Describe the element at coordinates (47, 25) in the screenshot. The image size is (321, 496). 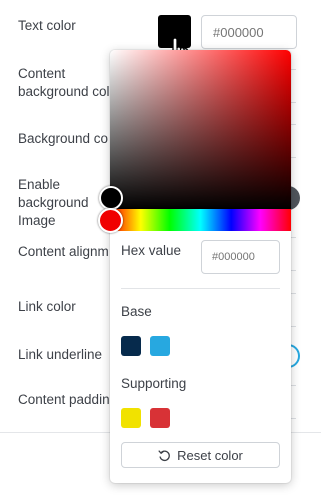
I see `label-text-color: Text color` at that location.